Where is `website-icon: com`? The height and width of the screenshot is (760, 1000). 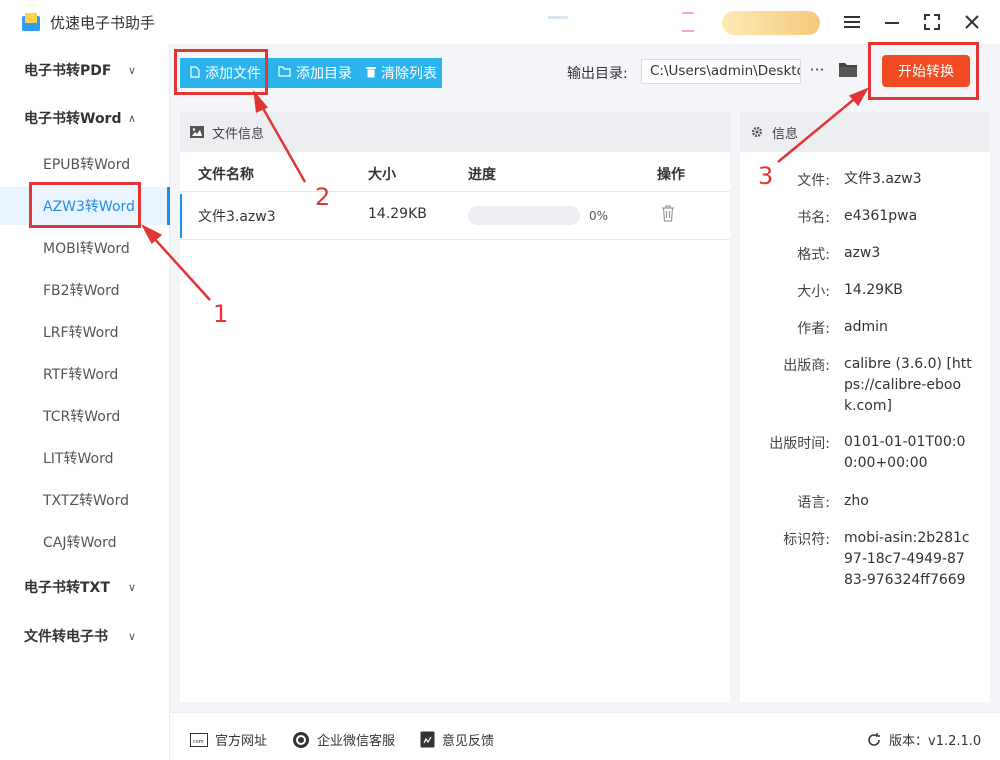
website-icon: com is located at coordinates (199, 739).